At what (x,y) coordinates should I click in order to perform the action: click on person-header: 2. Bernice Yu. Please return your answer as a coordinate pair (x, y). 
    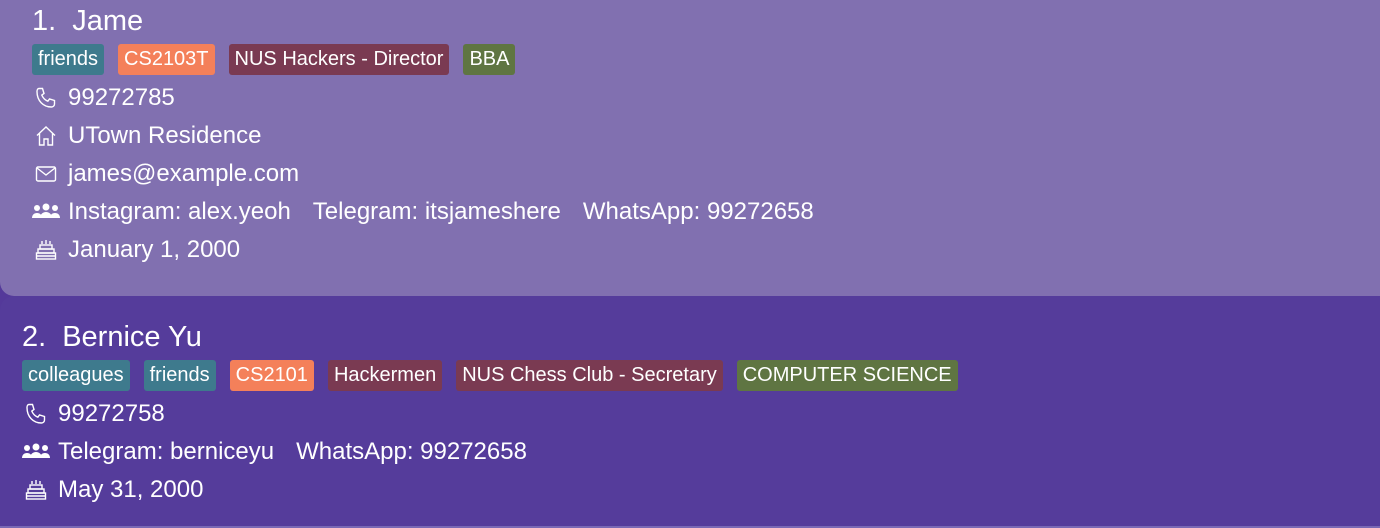
    Looking at the image, I should click on (701, 326).